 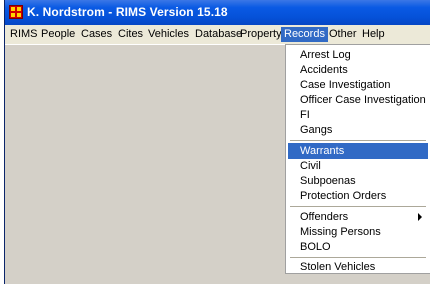 What do you see at coordinates (130, 34) in the screenshot?
I see `menu-cites: Cites` at bounding box center [130, 34].